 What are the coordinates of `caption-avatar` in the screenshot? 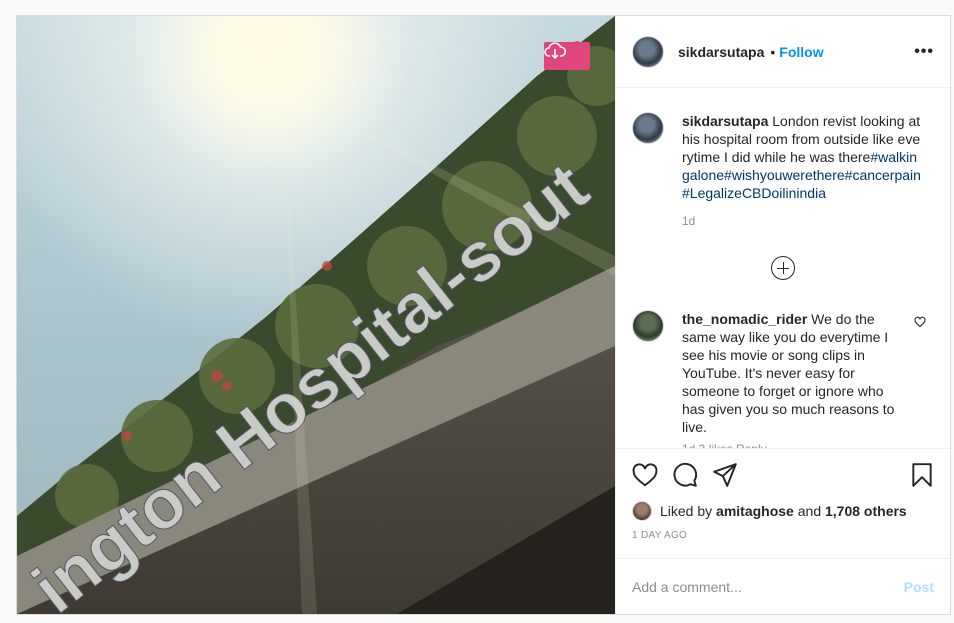 It's located at (648, 128).